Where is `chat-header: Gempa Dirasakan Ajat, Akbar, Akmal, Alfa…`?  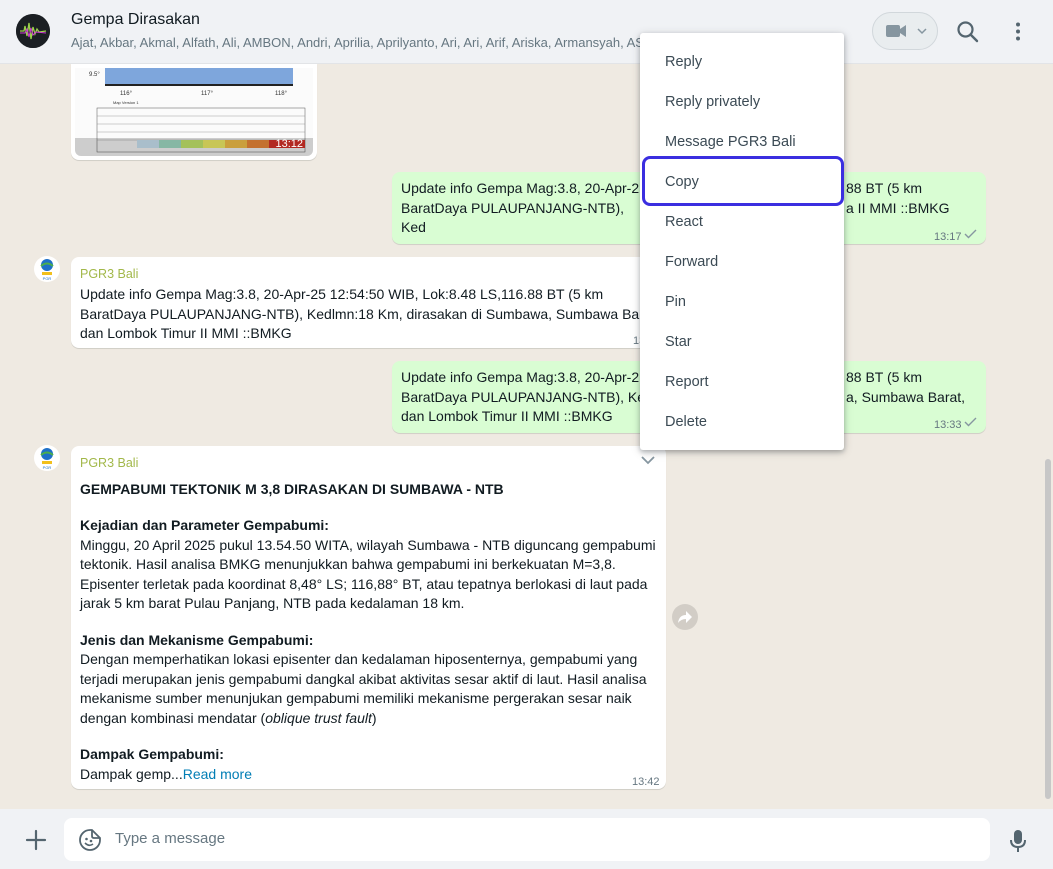 chat-header: Gempa Dirasakan Ajat, Akbar, Akmal, Alfa… is located at coordinates (526, 32).